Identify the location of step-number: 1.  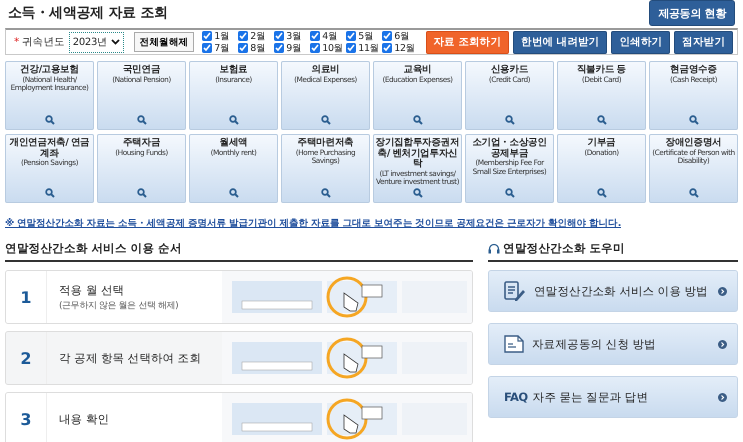
(26, 297).